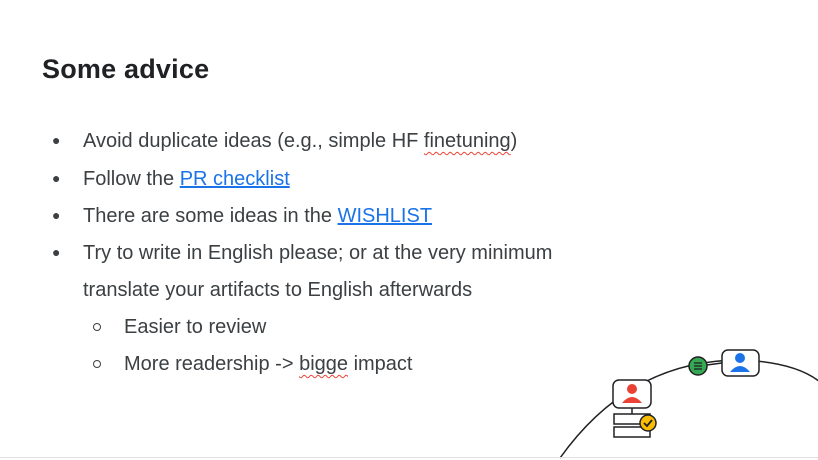 The height and width of the screenshot is (460, 818). Describe the element at coordinates (235, 179) in the screenshot. I see `pr-checklist-link: PR checklist` at that location.